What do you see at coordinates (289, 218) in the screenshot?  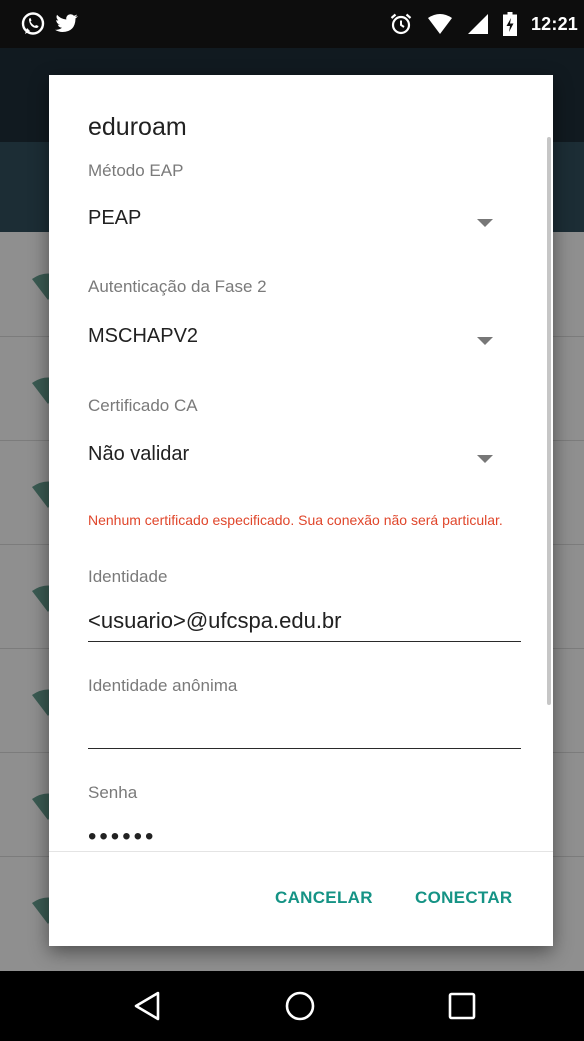 I see `eap-method-spinner: PEAP` at bounding box center [289, 218].